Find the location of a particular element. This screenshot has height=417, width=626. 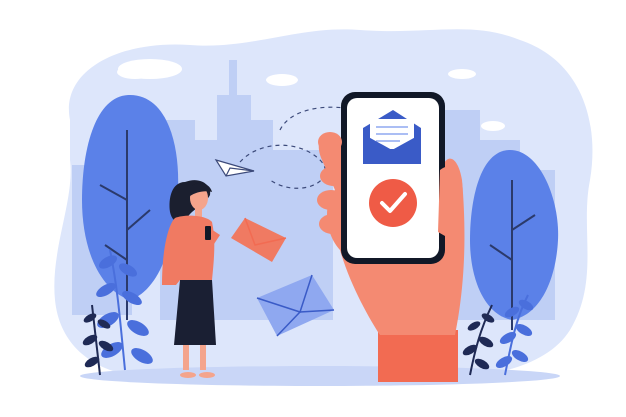

sleeve is located at coordinates (418, 356).